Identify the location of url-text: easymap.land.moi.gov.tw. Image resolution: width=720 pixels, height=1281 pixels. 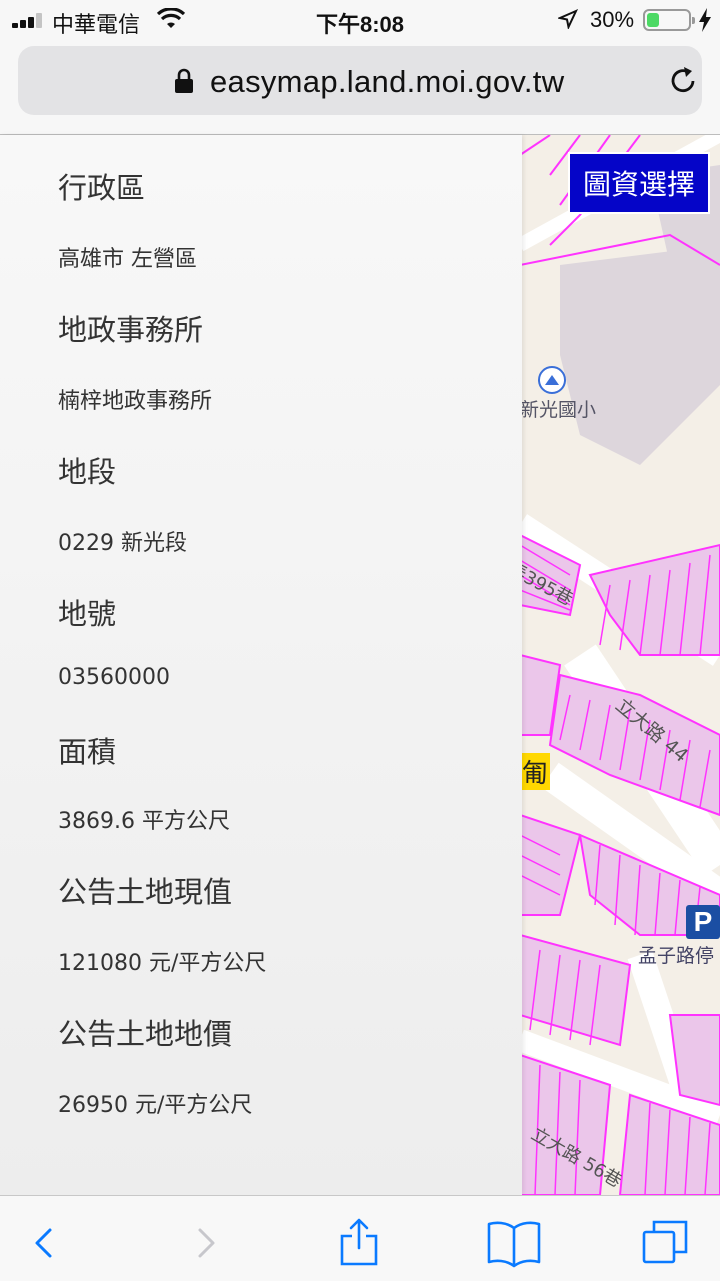
(387, 81).